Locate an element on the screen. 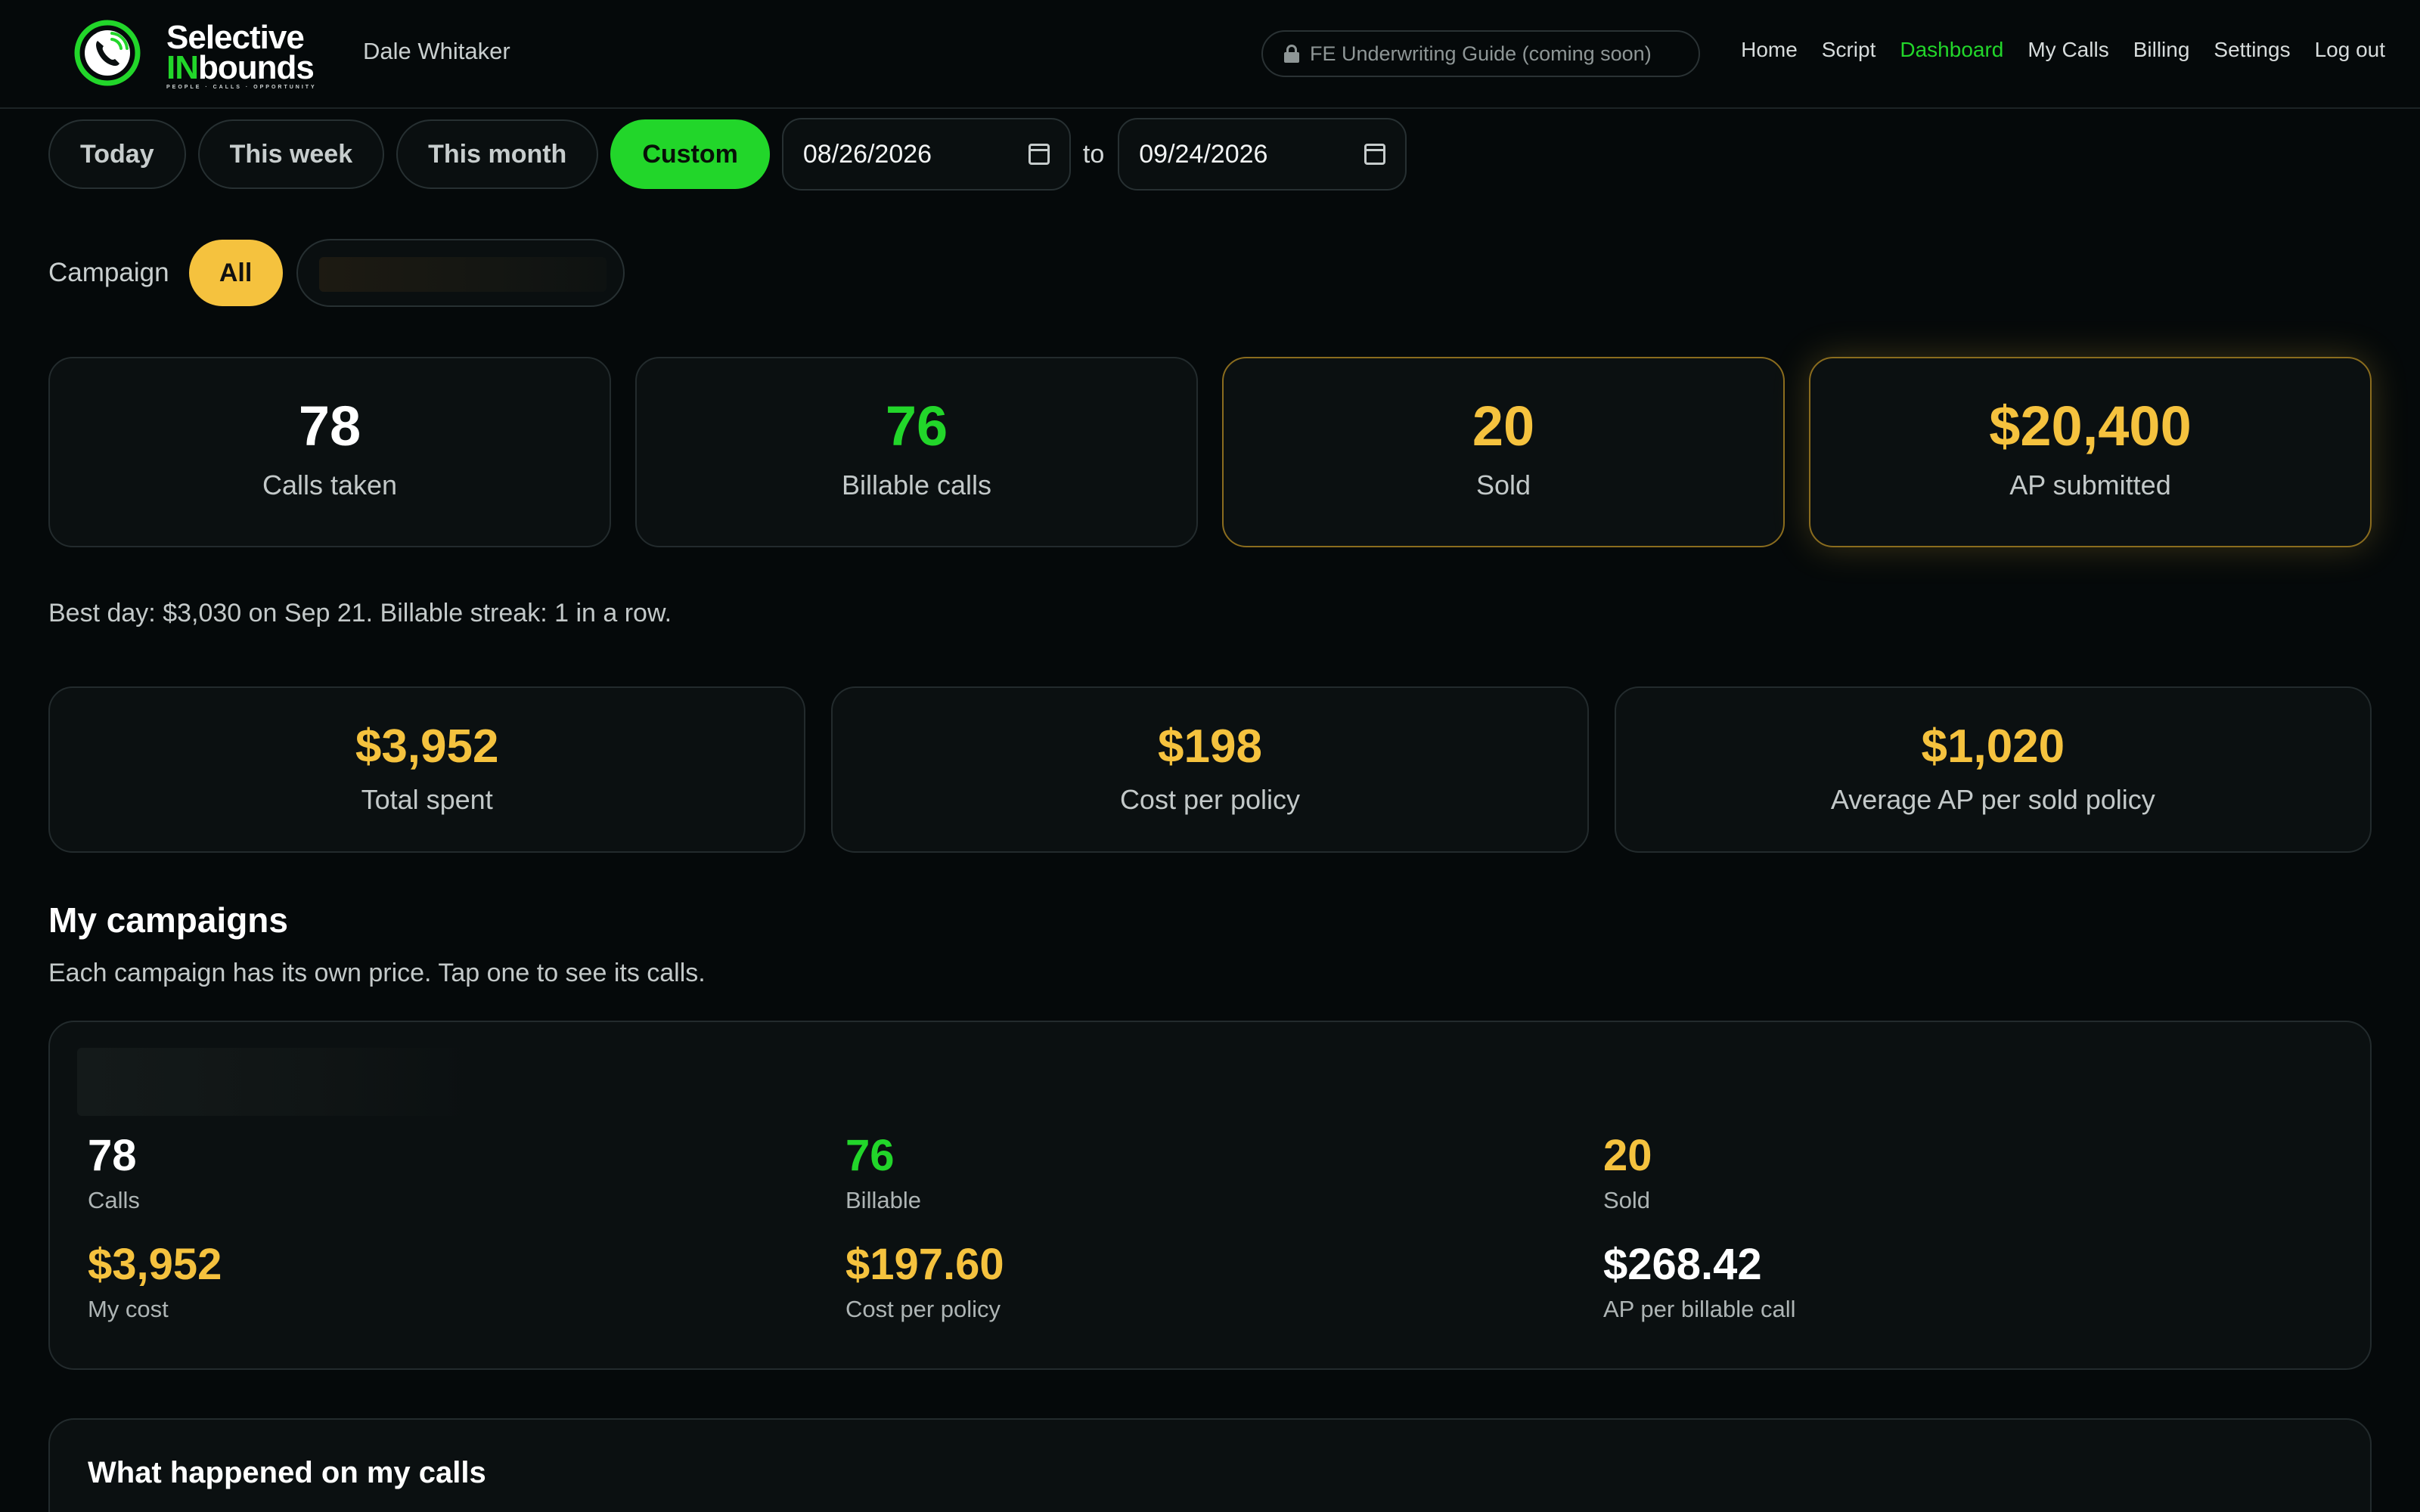 This screenshot has height=1512, width=2420. underwriting-guide-button: FE Underwriting Guide (coming soon) is located at coordinates (1480, 54).